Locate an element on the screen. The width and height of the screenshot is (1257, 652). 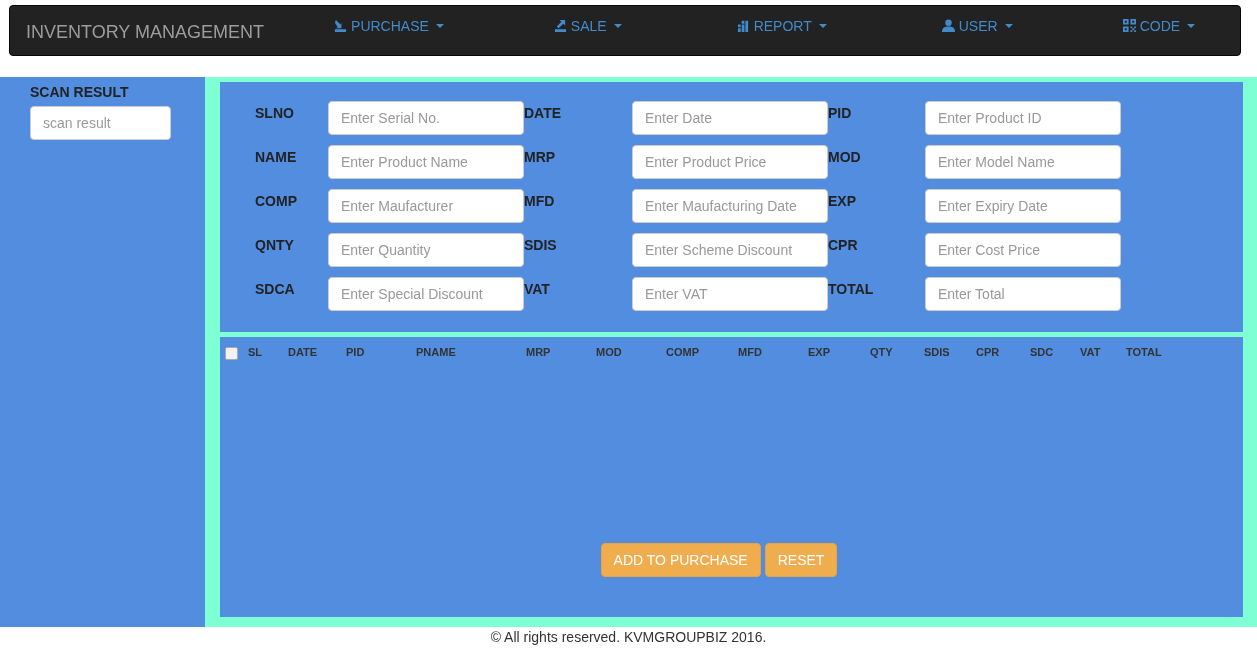
column-header: SL is located at coordinates (255, 352).